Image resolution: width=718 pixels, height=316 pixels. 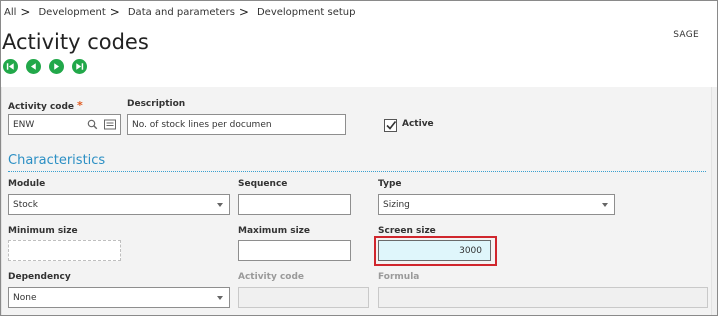 I want to click on breadcrumb-data-and-parameters: Data and parameters, so click(x=181, y=12).